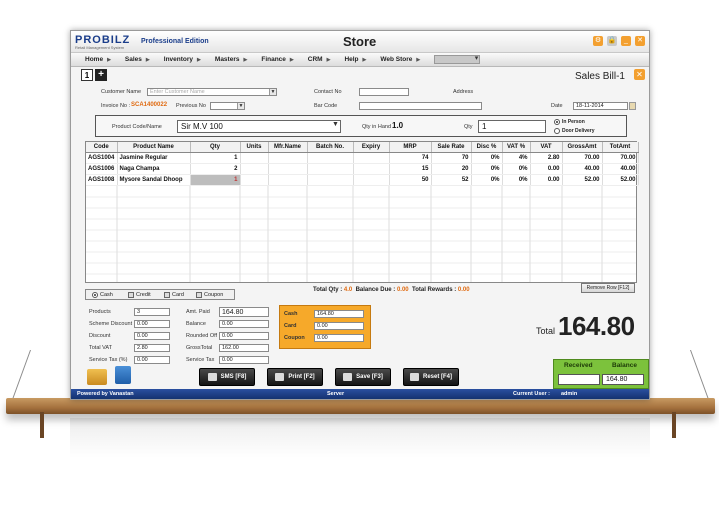 Image resolution: width=719 pixels, height=513 pixels. What do you see at coordinates (339, 338) in the screenshot?
I see `mix-coupon-field: 0.00` at bounding box center [339, 338].